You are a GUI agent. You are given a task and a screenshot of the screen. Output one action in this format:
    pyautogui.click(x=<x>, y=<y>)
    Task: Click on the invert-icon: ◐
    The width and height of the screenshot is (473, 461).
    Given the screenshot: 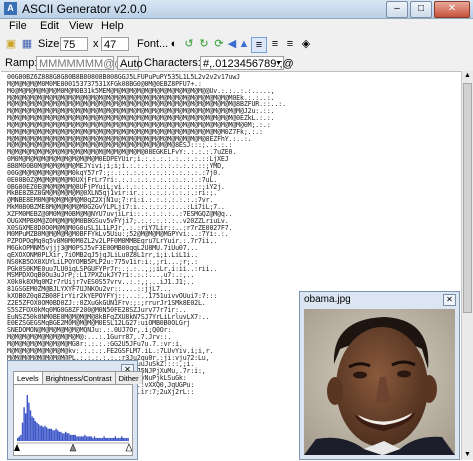 What is the action you would take?
    pyautogui.click(x=174, y=44)
    